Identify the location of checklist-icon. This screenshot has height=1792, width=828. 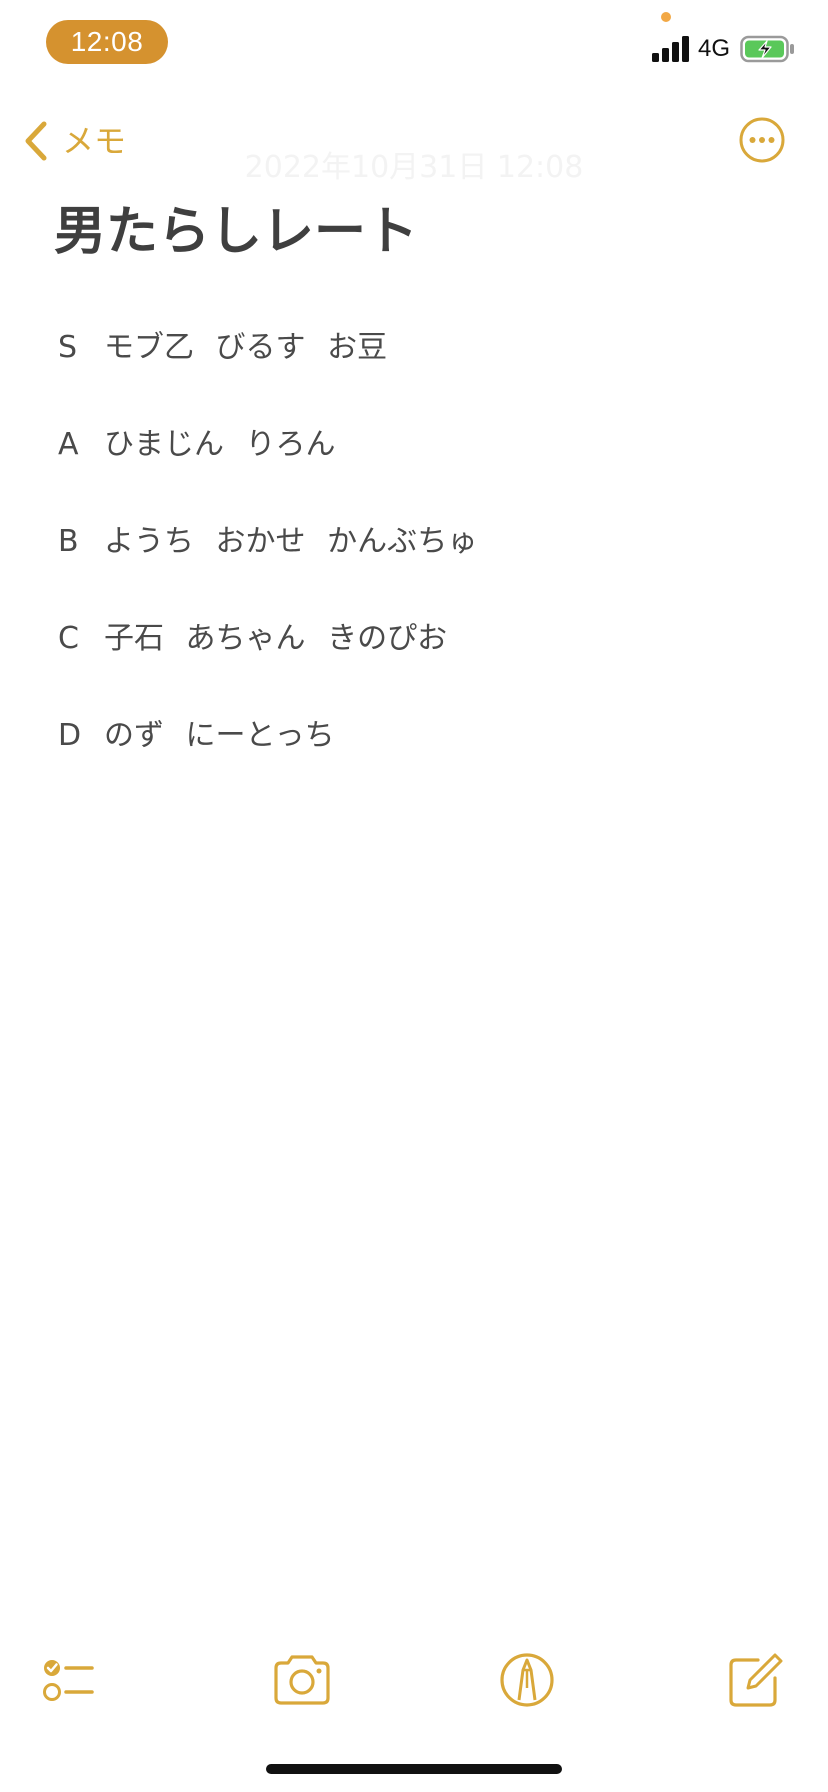
(68, 1680).